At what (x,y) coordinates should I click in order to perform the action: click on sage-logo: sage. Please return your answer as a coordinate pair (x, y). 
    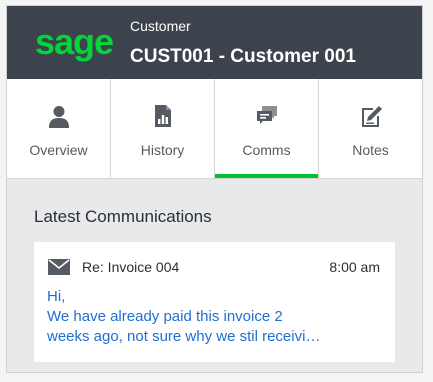
    Looking at the image, I should click on (74, 41).